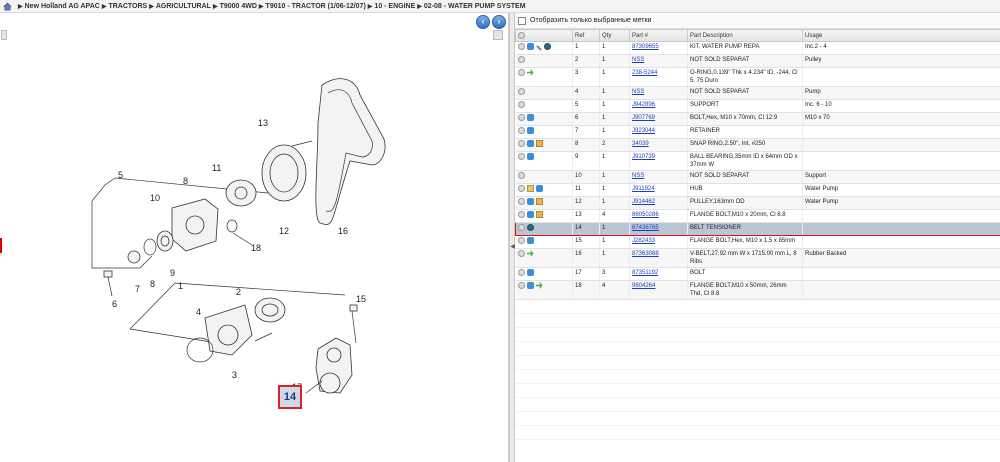 This screenshot has width=1000, height=462. Describe the element at coordinates (263, 123) in the screenshot. I see `callout-13: 13` at that location.